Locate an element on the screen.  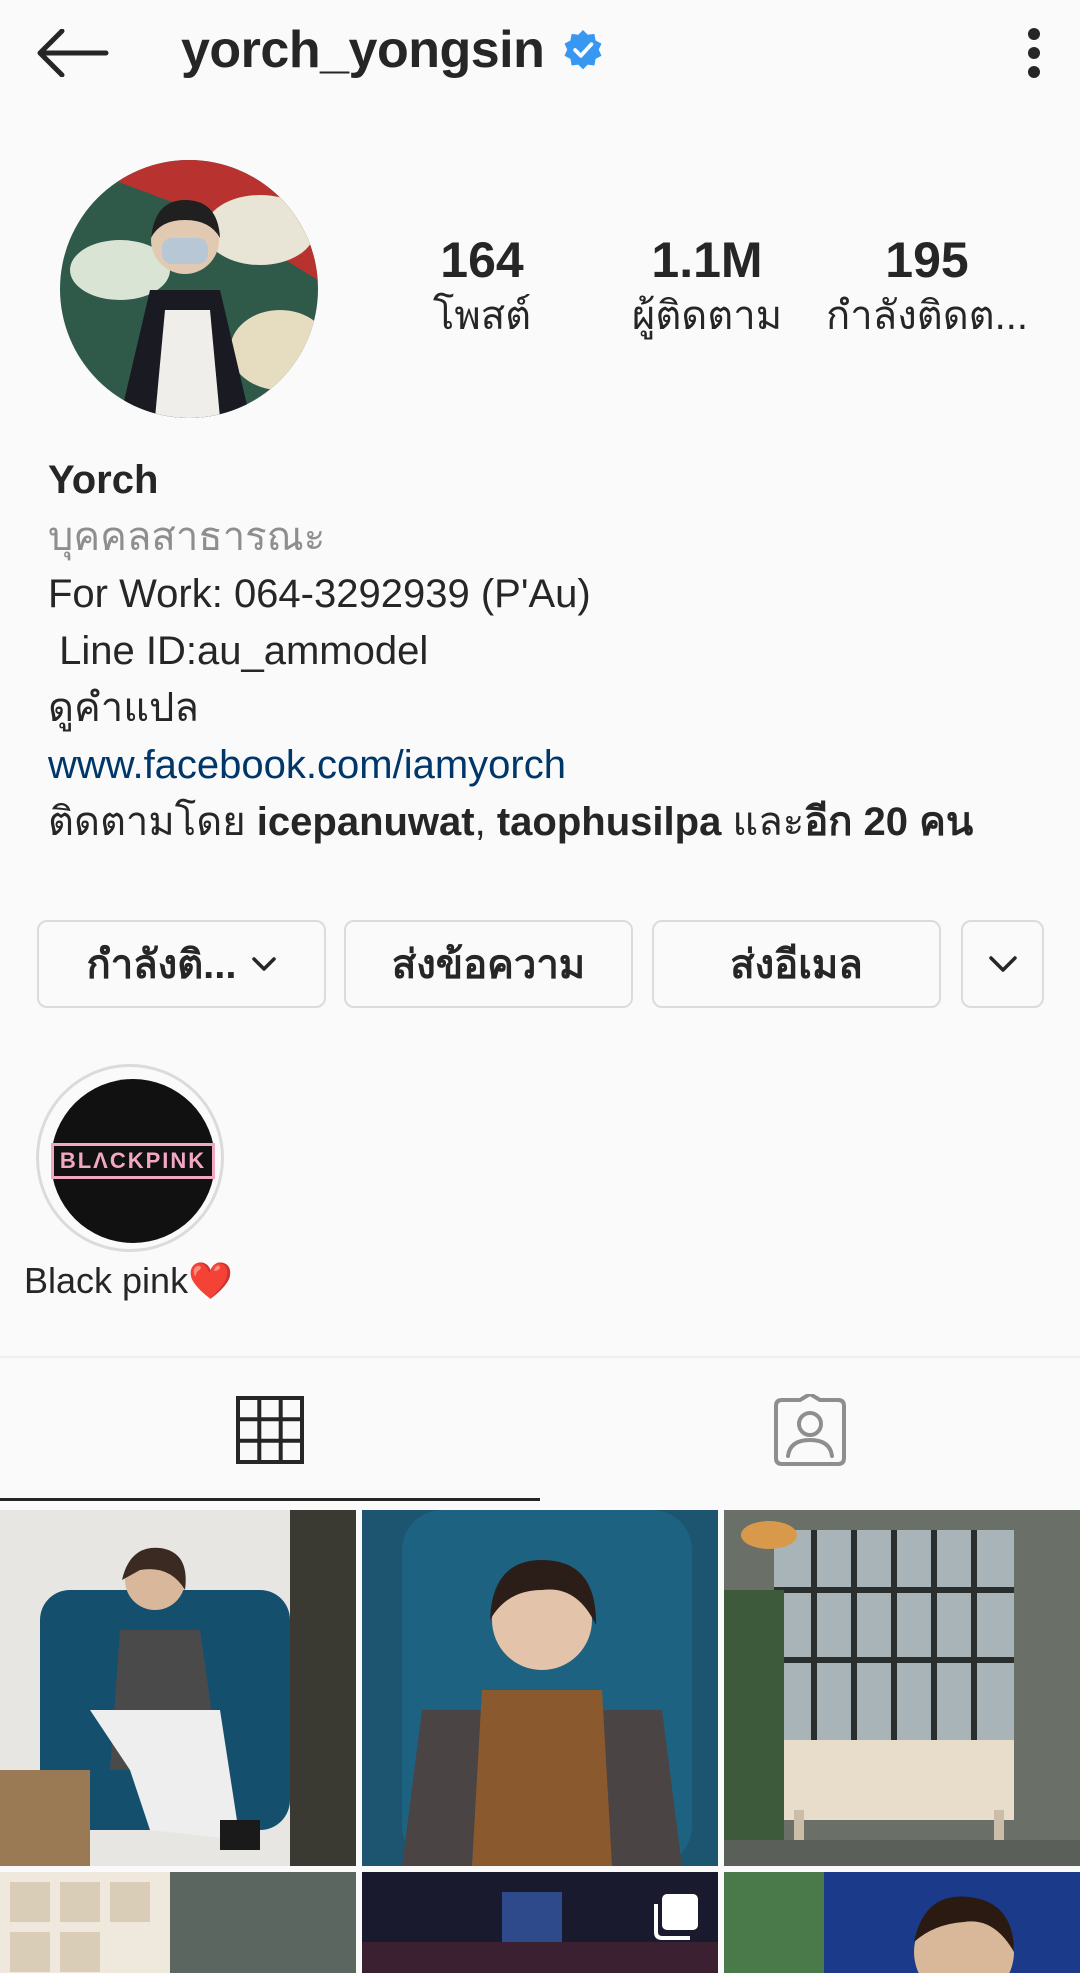
back-arrow-icon is located at coordinates (73, 53).